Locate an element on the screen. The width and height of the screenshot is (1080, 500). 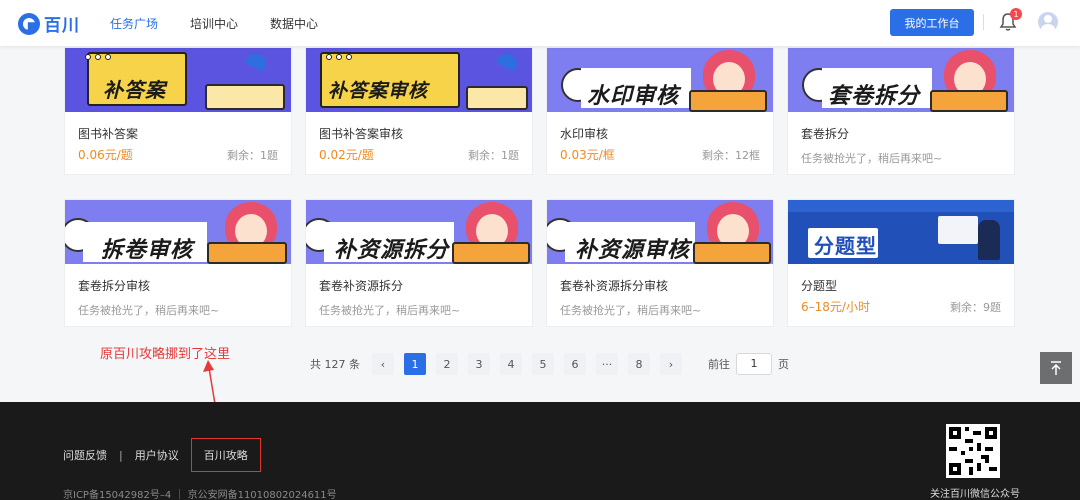
card-banner: 补资源拆分 is located at coordinates (419, 232).